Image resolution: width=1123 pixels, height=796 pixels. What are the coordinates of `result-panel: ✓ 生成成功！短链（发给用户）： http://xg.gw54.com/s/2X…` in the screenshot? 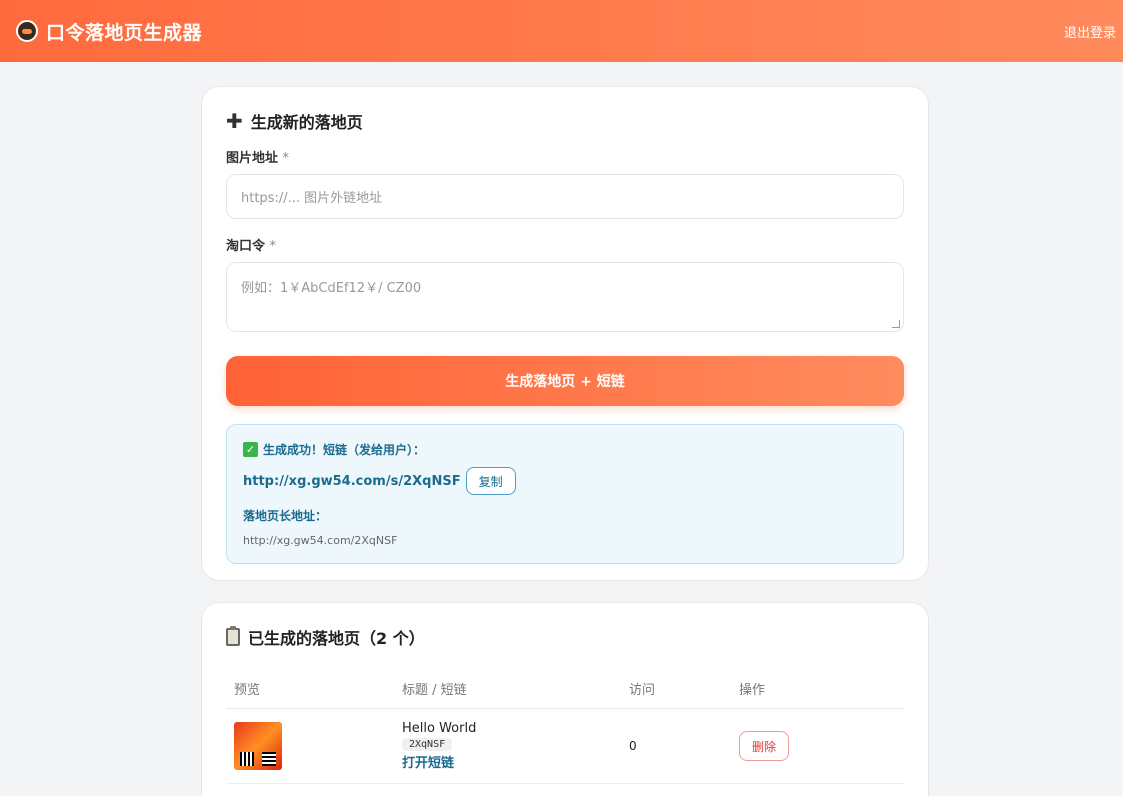 It's located at (565, 494).